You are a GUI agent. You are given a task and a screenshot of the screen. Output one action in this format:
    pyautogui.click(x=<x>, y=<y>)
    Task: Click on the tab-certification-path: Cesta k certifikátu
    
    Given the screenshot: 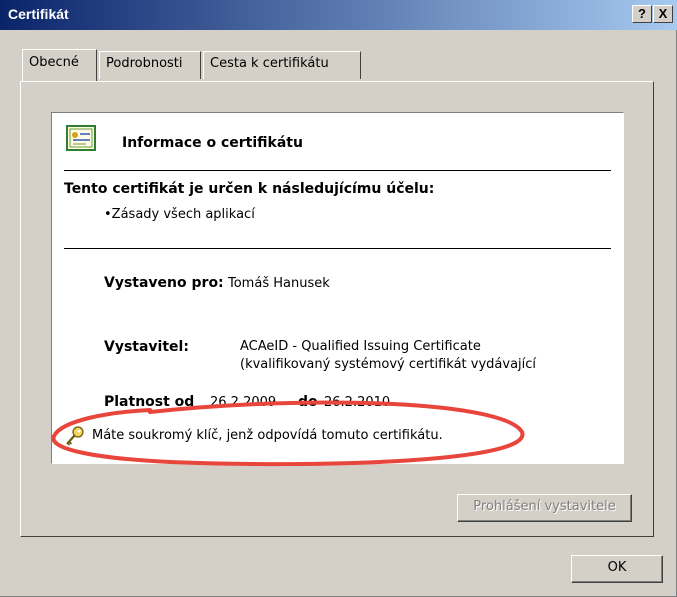 What is the action you would take?
    pyautogui.click(x=282, y=65)
    